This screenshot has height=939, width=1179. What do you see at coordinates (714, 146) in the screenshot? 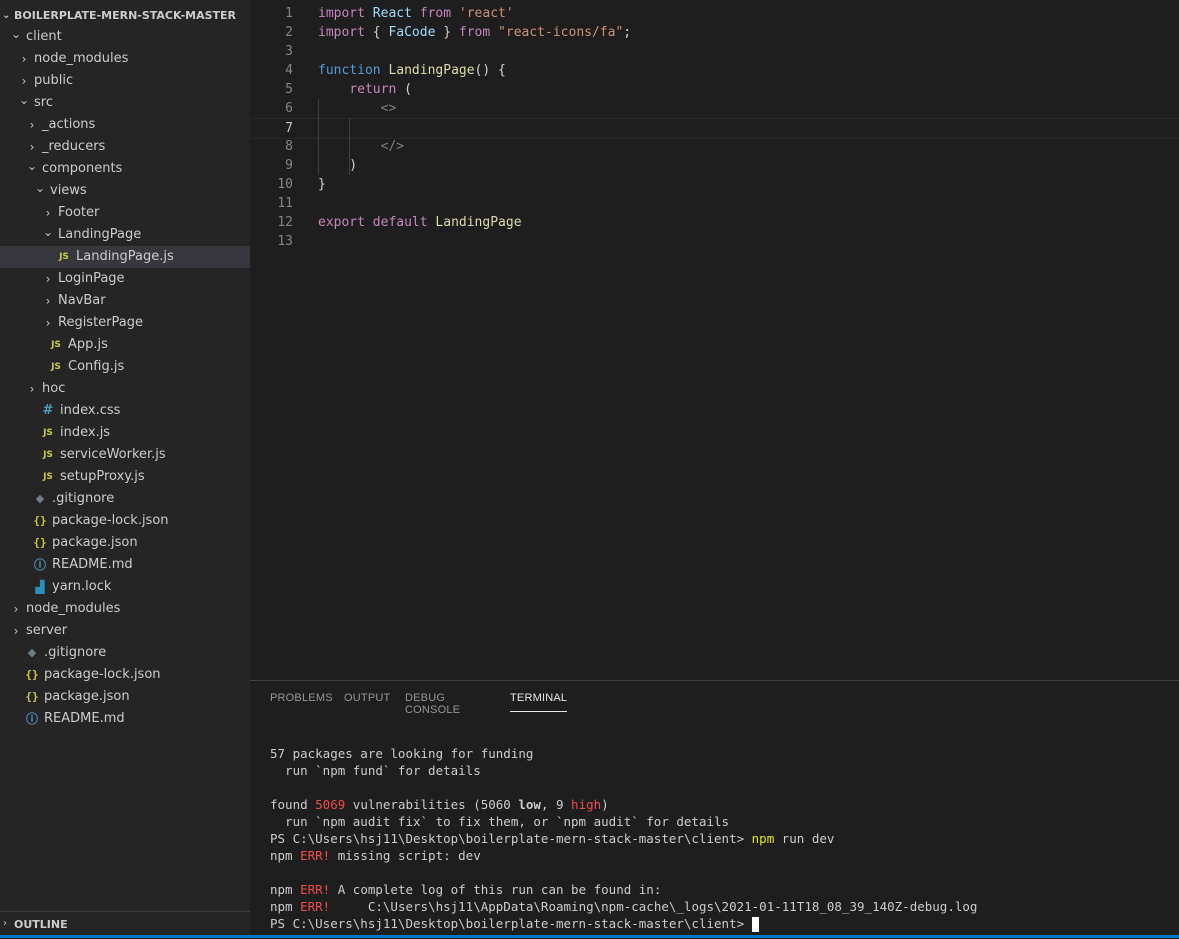
I see `code-line: 8 </>` at bounding box center [714, 146].